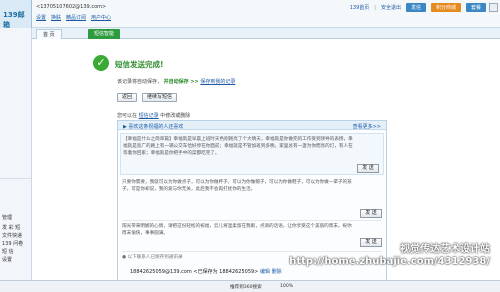 The height and width of the screenshot is (292, 500). I want to click on saved-contacts-note: ● 以下联系人已保存到通讯录, so click(152, 257).